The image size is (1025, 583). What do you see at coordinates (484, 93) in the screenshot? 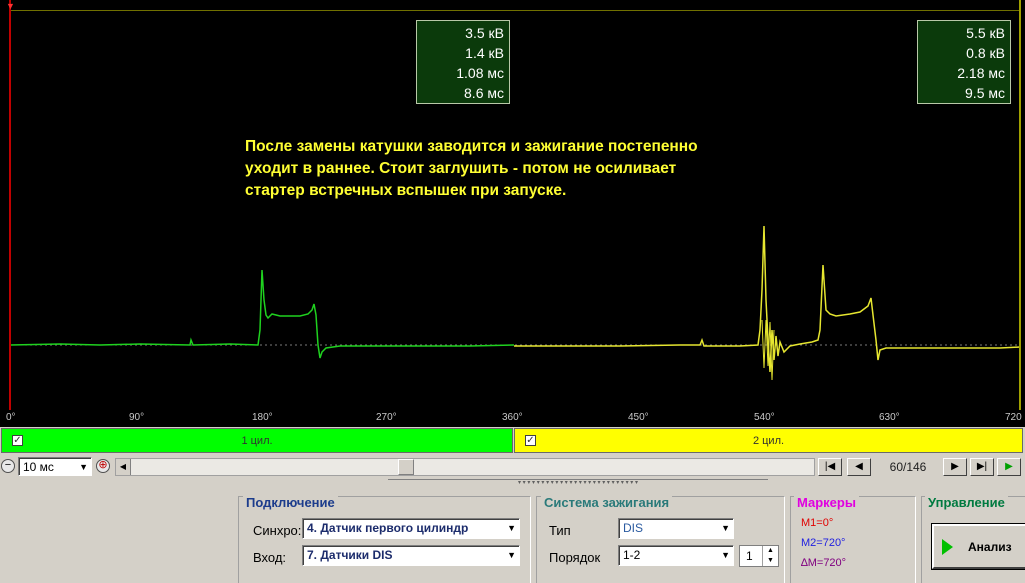
I see `meas-1-dwell-time: 8.6 мс` at bounding box center [484, 93].